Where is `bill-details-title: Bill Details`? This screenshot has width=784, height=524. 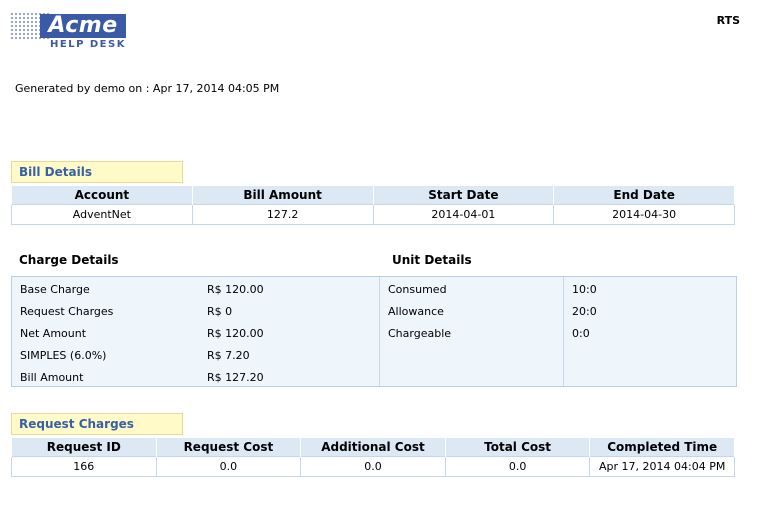 bill-details-title: Bill Details is located at coordinates (97, 172).